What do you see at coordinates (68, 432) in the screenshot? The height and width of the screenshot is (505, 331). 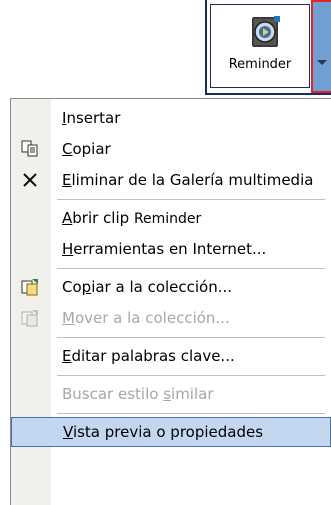 I see `menu-item-mnemonic: V` at bounding box center [68, 432].